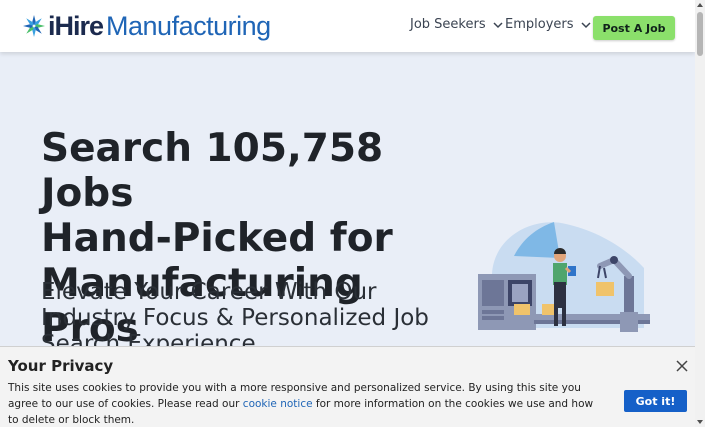 The width and height of the screenshot is (705, 427). I want to click on nav-employers-label: Employers, so click(539, 24).